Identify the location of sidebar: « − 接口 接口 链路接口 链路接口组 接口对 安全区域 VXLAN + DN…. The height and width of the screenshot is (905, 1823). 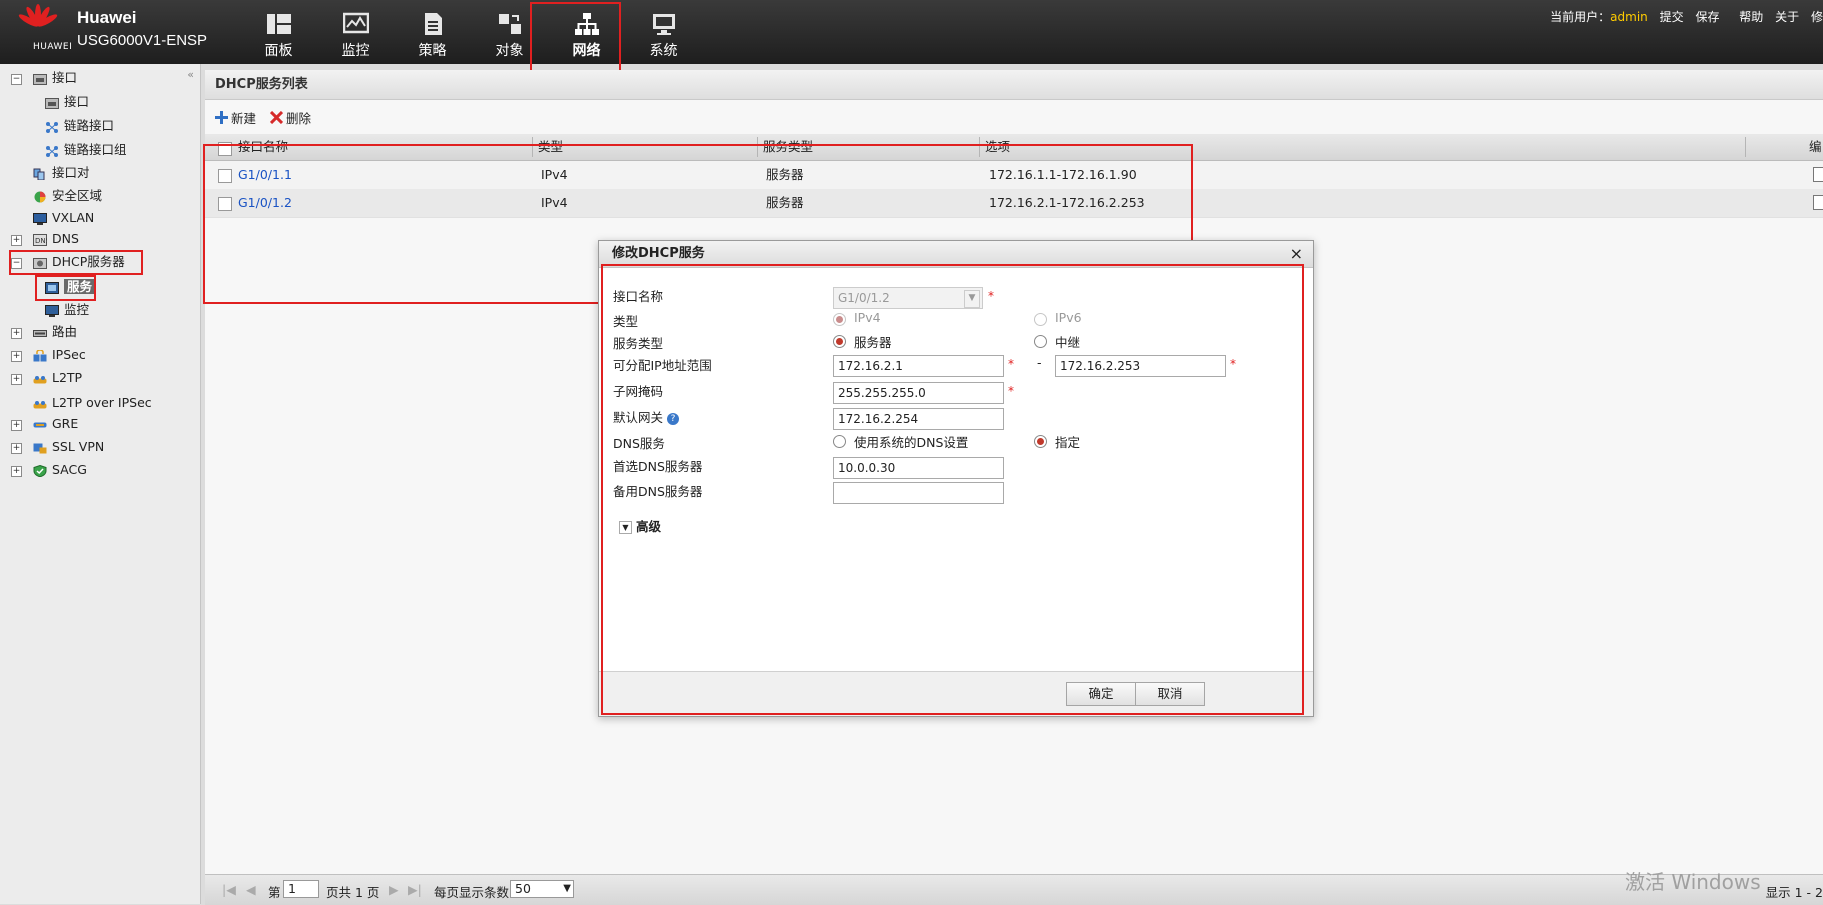
(100, 484).